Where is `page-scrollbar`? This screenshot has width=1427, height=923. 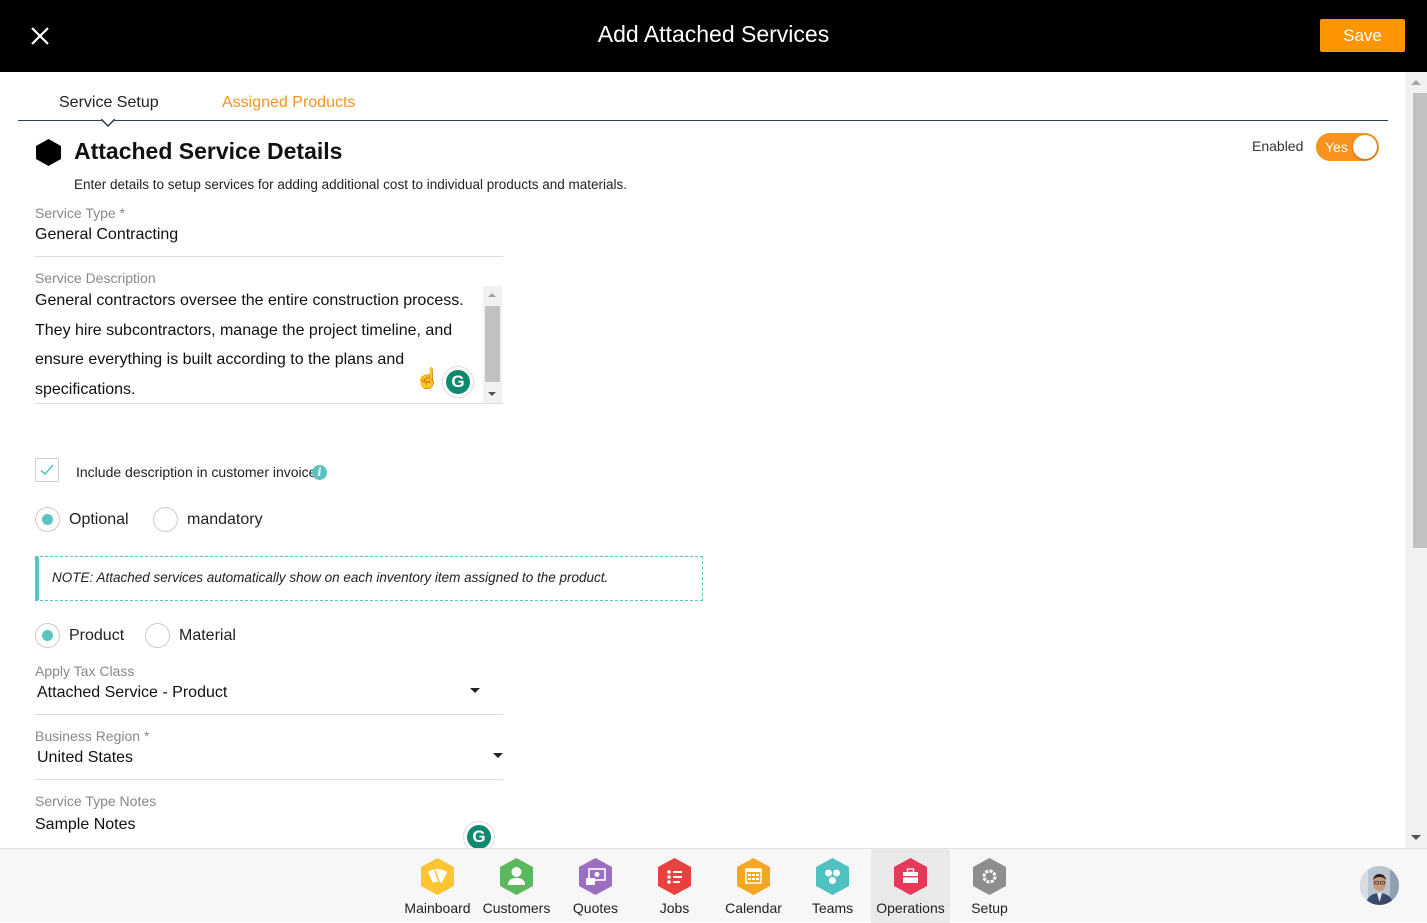 page-scrollbar is located at coordinates (1416, 460).